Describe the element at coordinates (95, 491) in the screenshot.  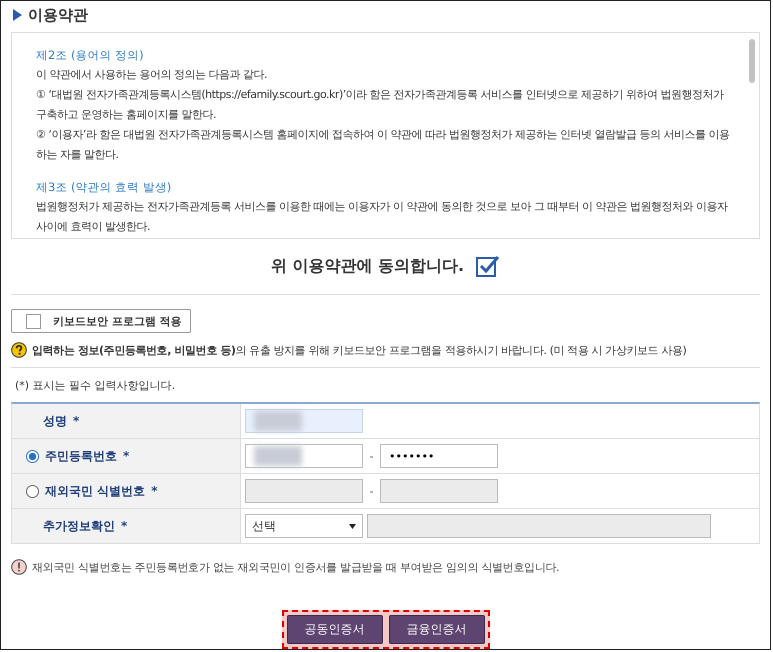
I see `field-label: 재외국민 식별번호` at that location.